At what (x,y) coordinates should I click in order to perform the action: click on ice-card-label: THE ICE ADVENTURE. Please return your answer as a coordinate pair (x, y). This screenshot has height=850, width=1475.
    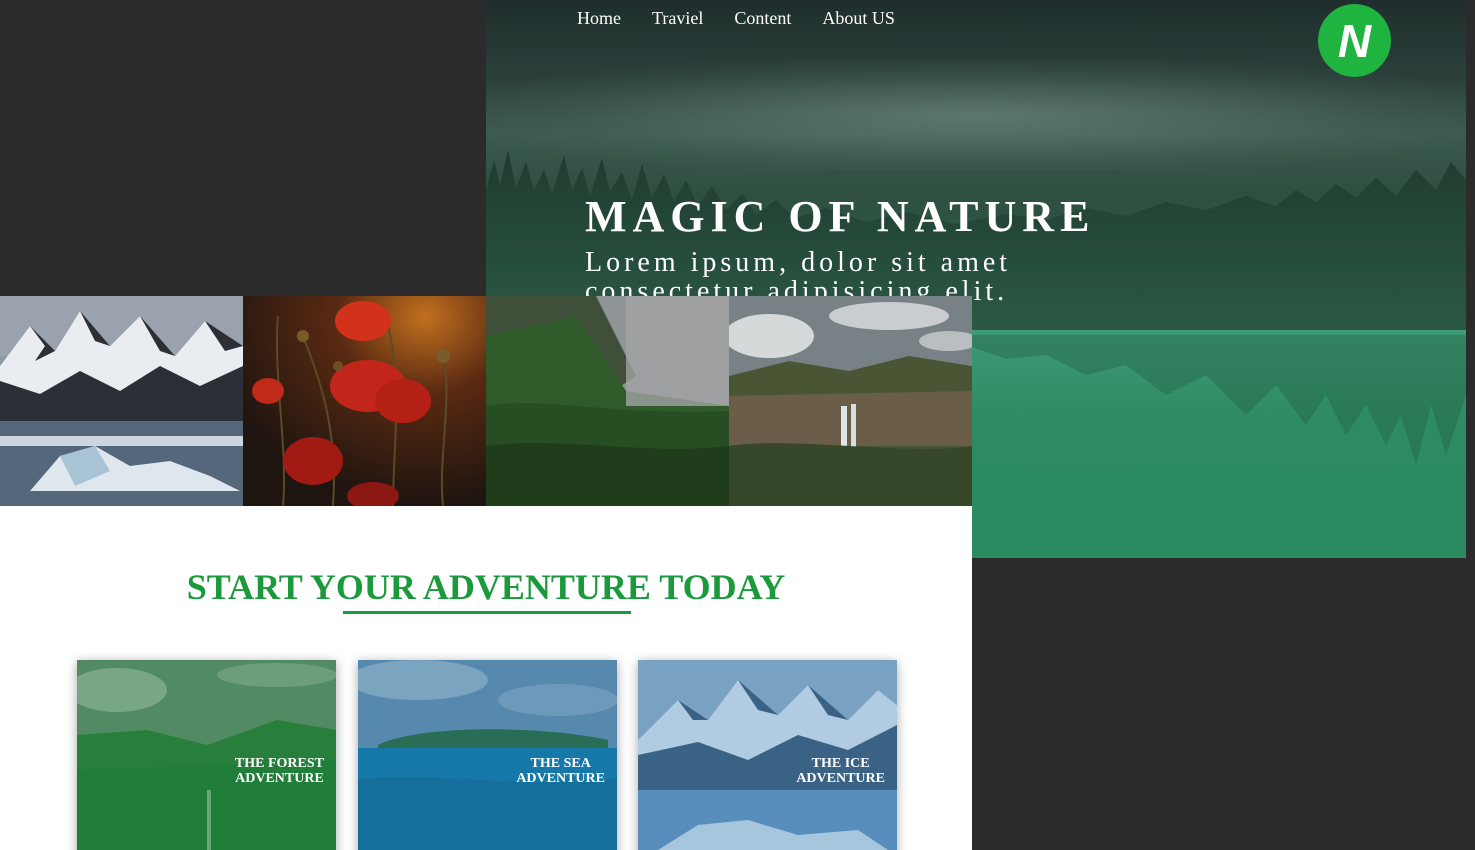
    Looking at the image, I should click on (840, 771).